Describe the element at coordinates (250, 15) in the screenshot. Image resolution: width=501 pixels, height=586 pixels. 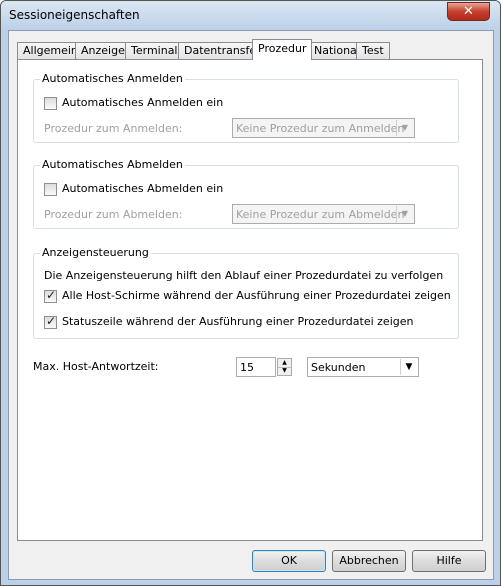
I see `title-bar: Sessioneigenschaften ✕` at that location.